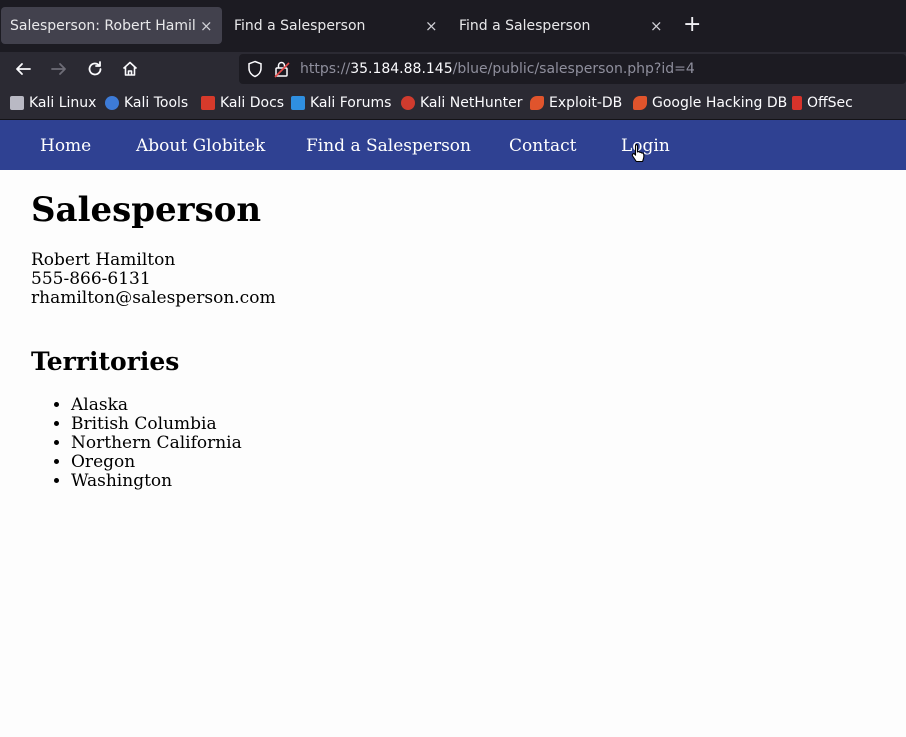 The height and width of the screenshot is (737, 906). I want to click on nav-contact-link: Contact, so click(543, 146).